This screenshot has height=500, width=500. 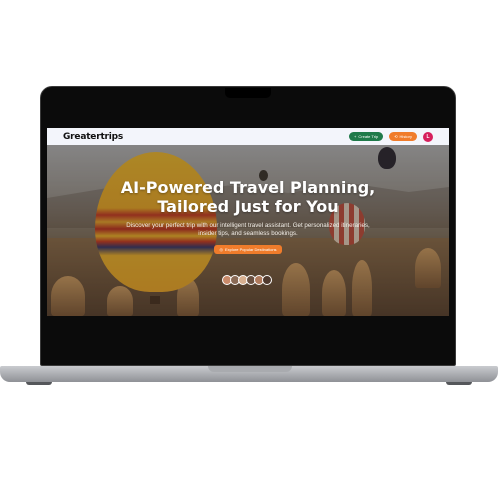 I want to click on headline-line-1: AI-Powered Travel Planning,, so click(x=248, y=187).